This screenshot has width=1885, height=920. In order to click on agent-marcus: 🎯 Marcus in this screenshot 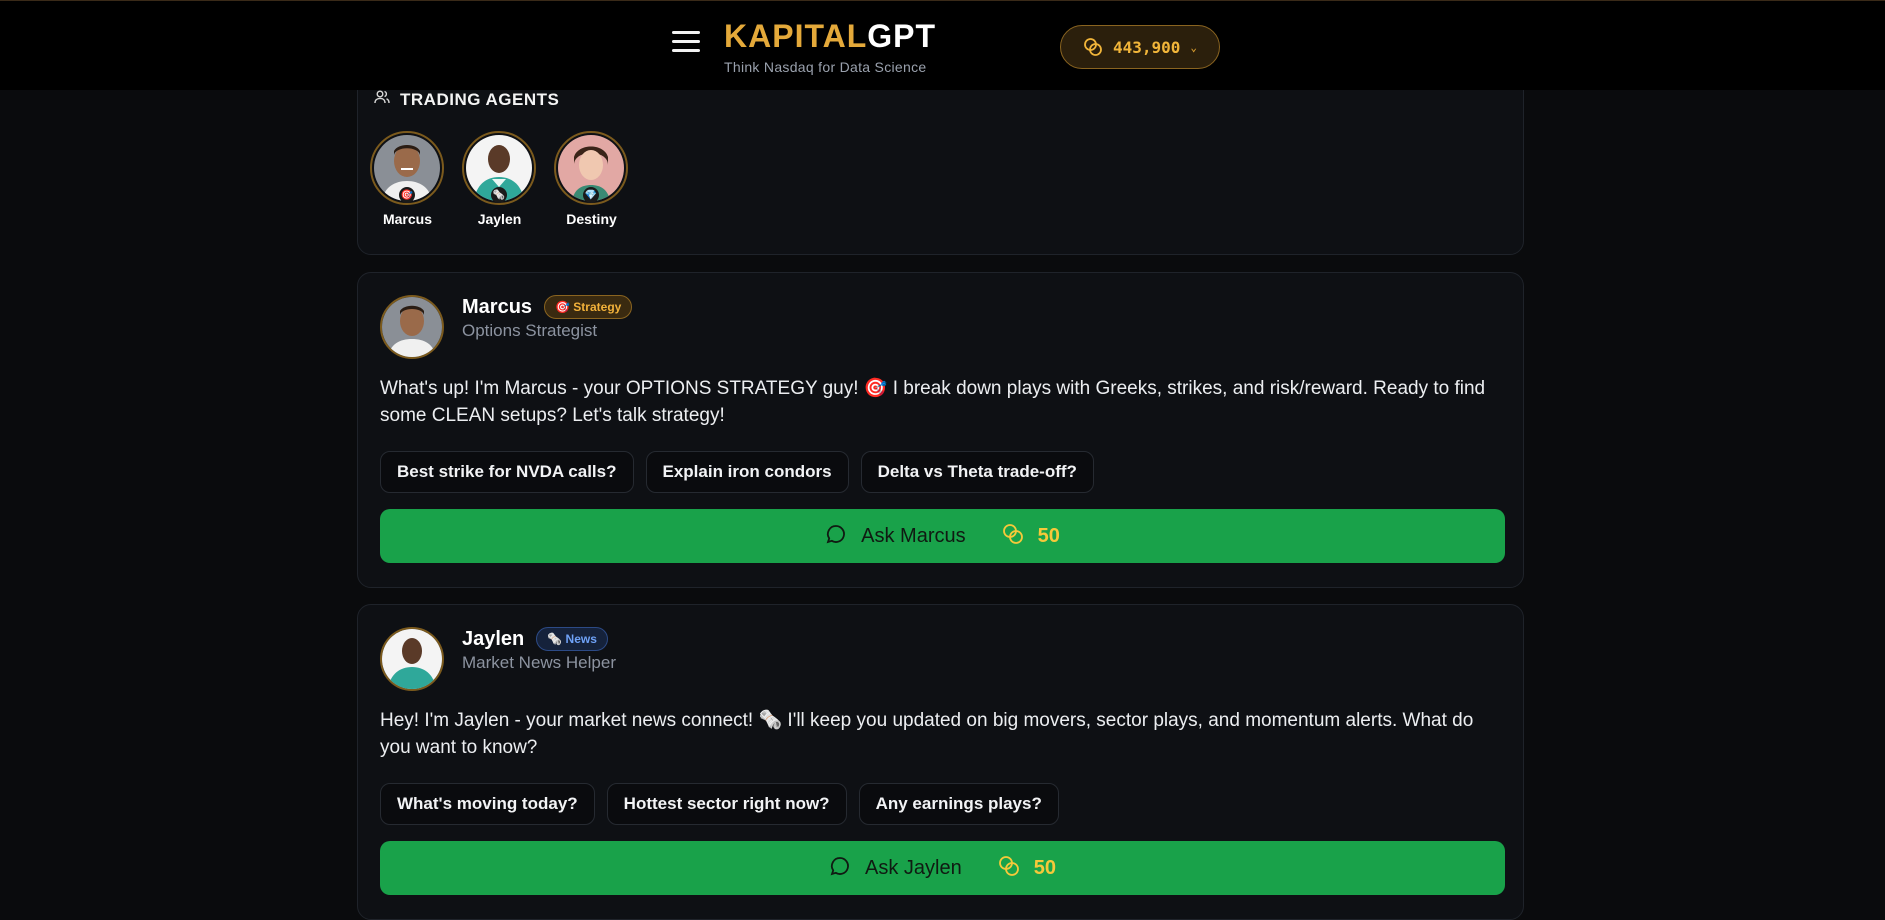, I will do `click(407, 179)`.